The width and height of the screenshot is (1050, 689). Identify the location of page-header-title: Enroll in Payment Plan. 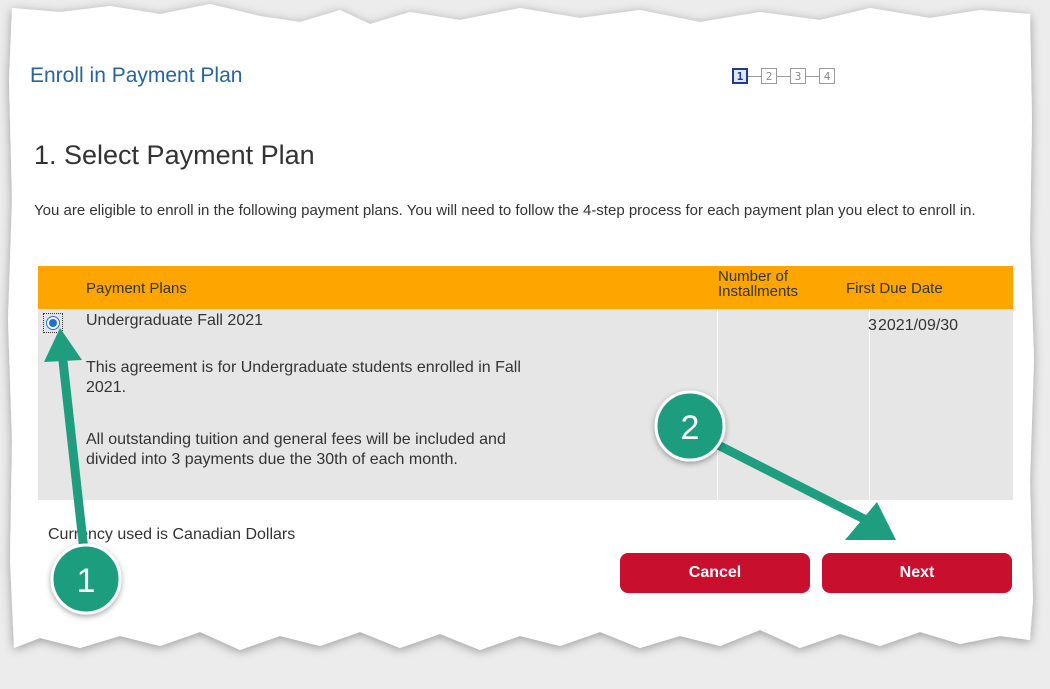
(136, 75).